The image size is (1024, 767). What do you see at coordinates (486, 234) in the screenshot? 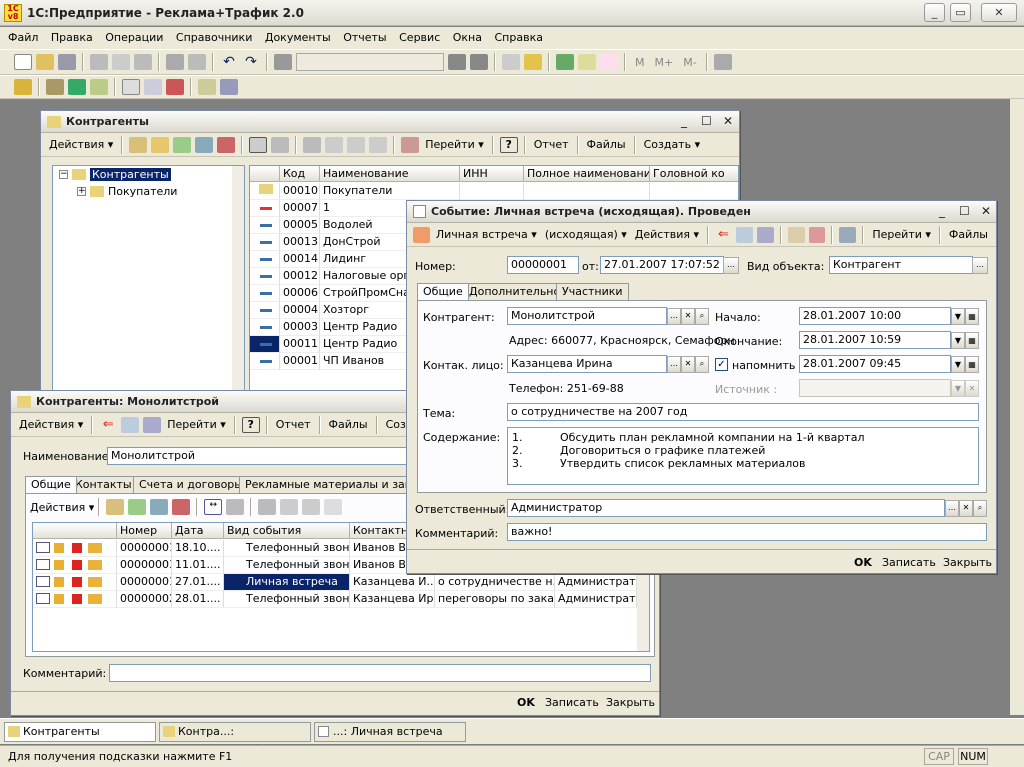
I see `event-kind-menu: Личная встреча ▾` at bounding box center [486, 234].